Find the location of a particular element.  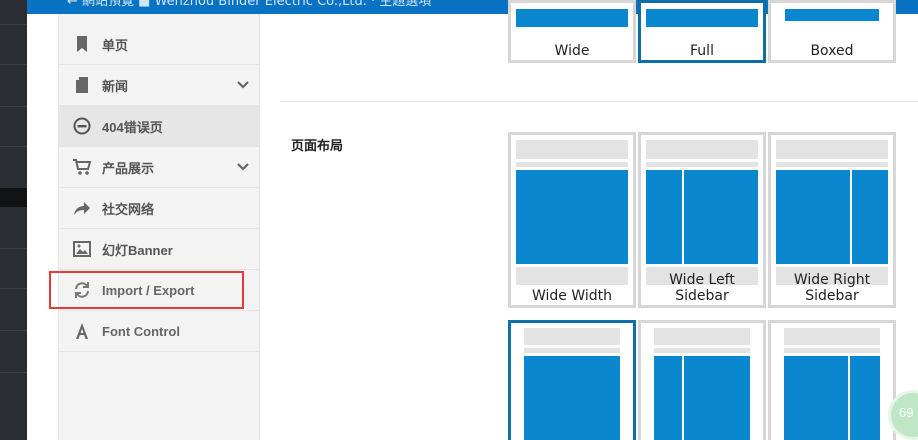

page-layout-wide-width: Wide Width is located at coordinates (572, 220).